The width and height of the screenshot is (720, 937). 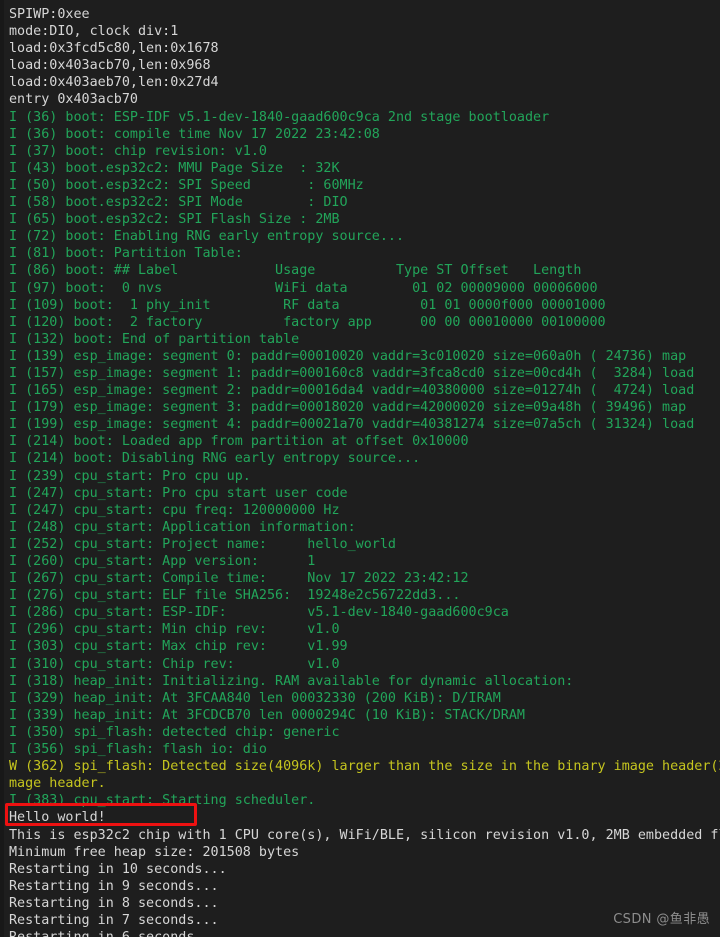 I want to click on terminal-line: I (356) spi_flash: flash io: dio, so click(x=138, y=750).